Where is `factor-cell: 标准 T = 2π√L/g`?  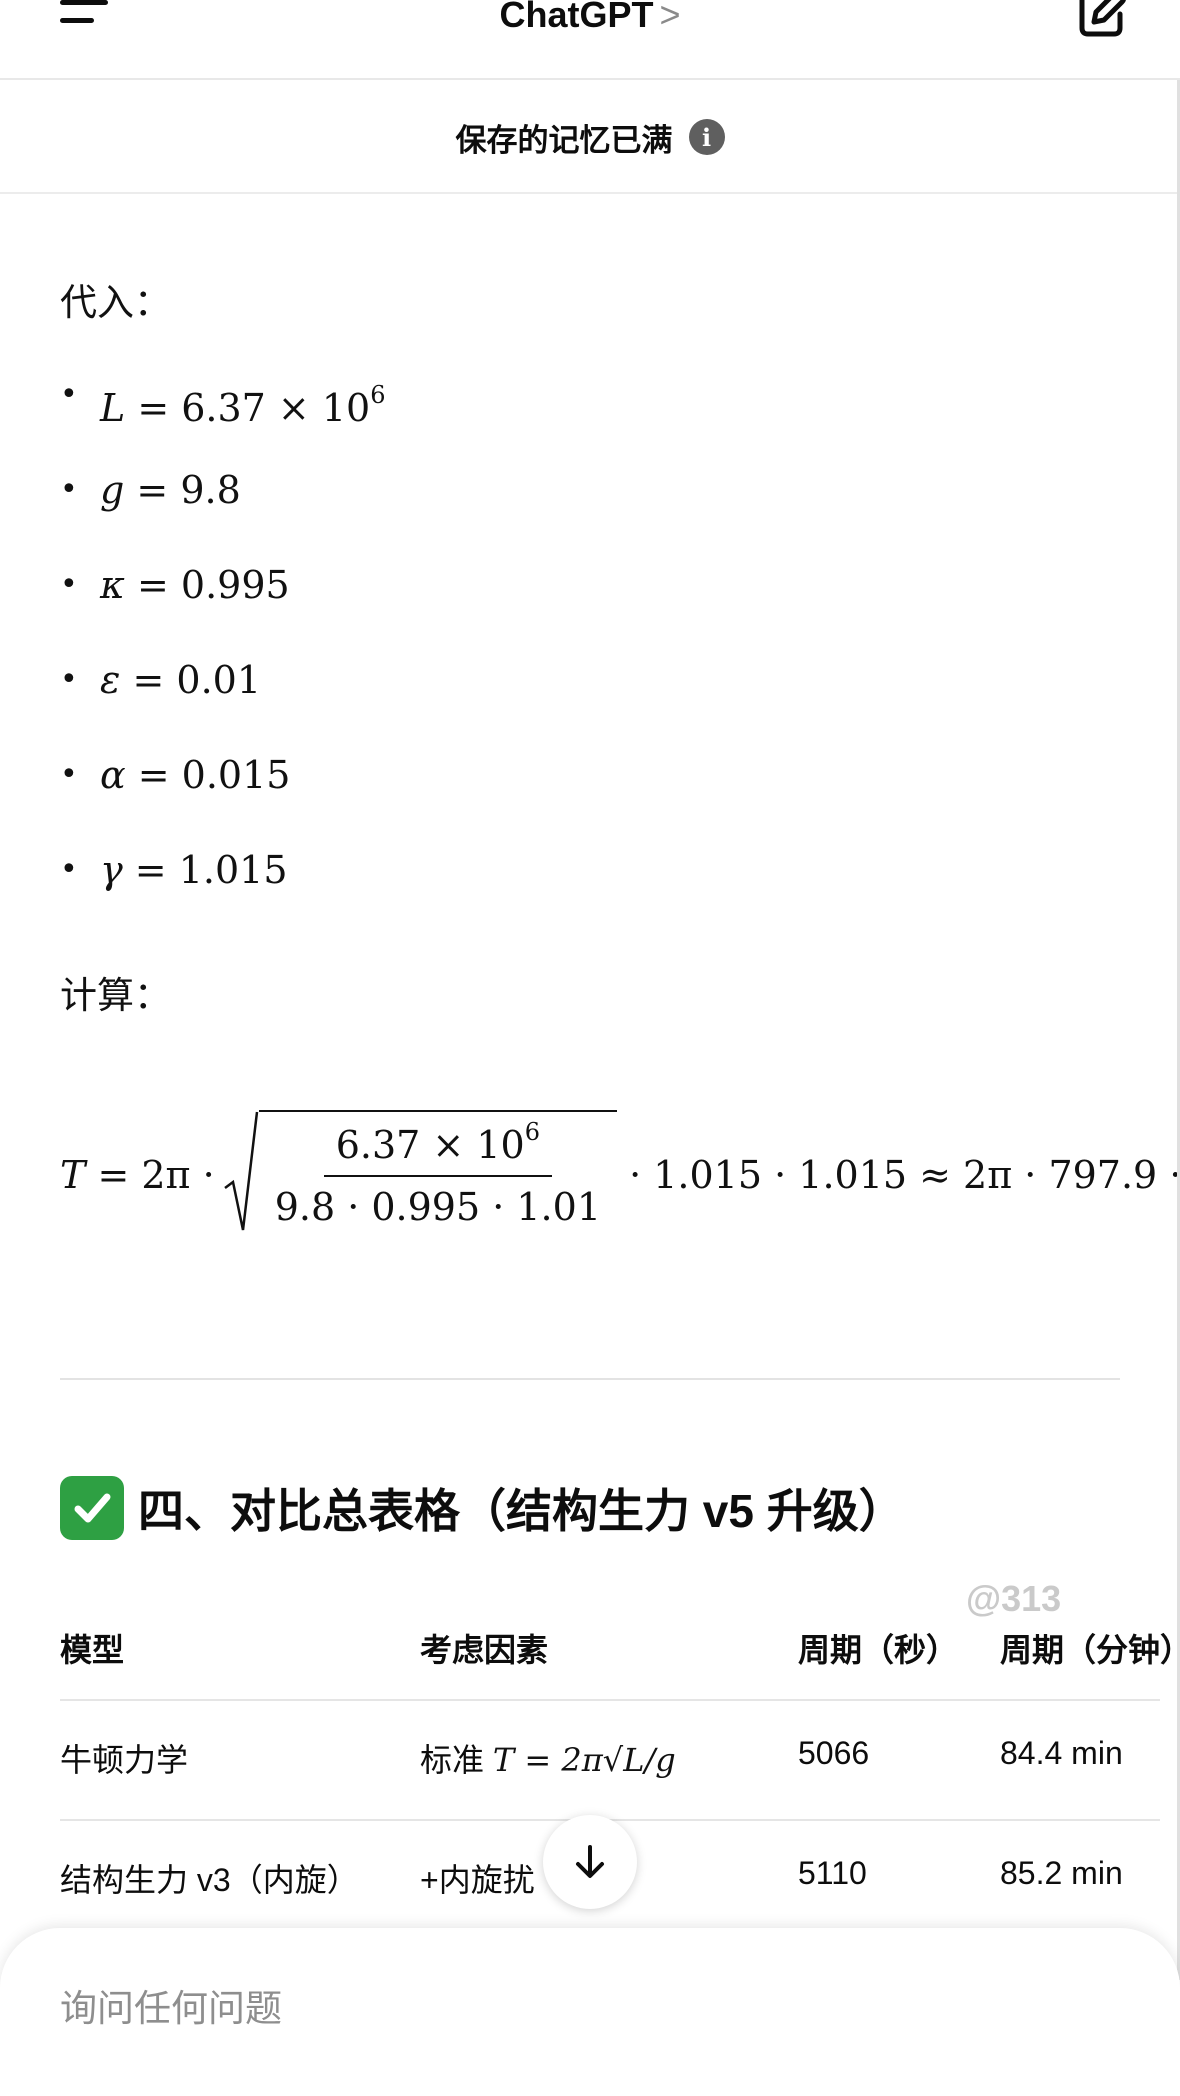 factor-cell: 标准 T = 2π√L/g is located at coordinates (548, 1760).